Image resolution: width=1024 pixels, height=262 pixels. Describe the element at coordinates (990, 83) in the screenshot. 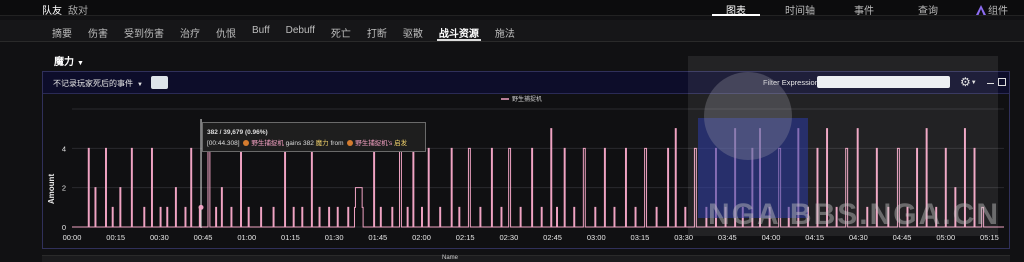

I see `minimize-icon` at that location.